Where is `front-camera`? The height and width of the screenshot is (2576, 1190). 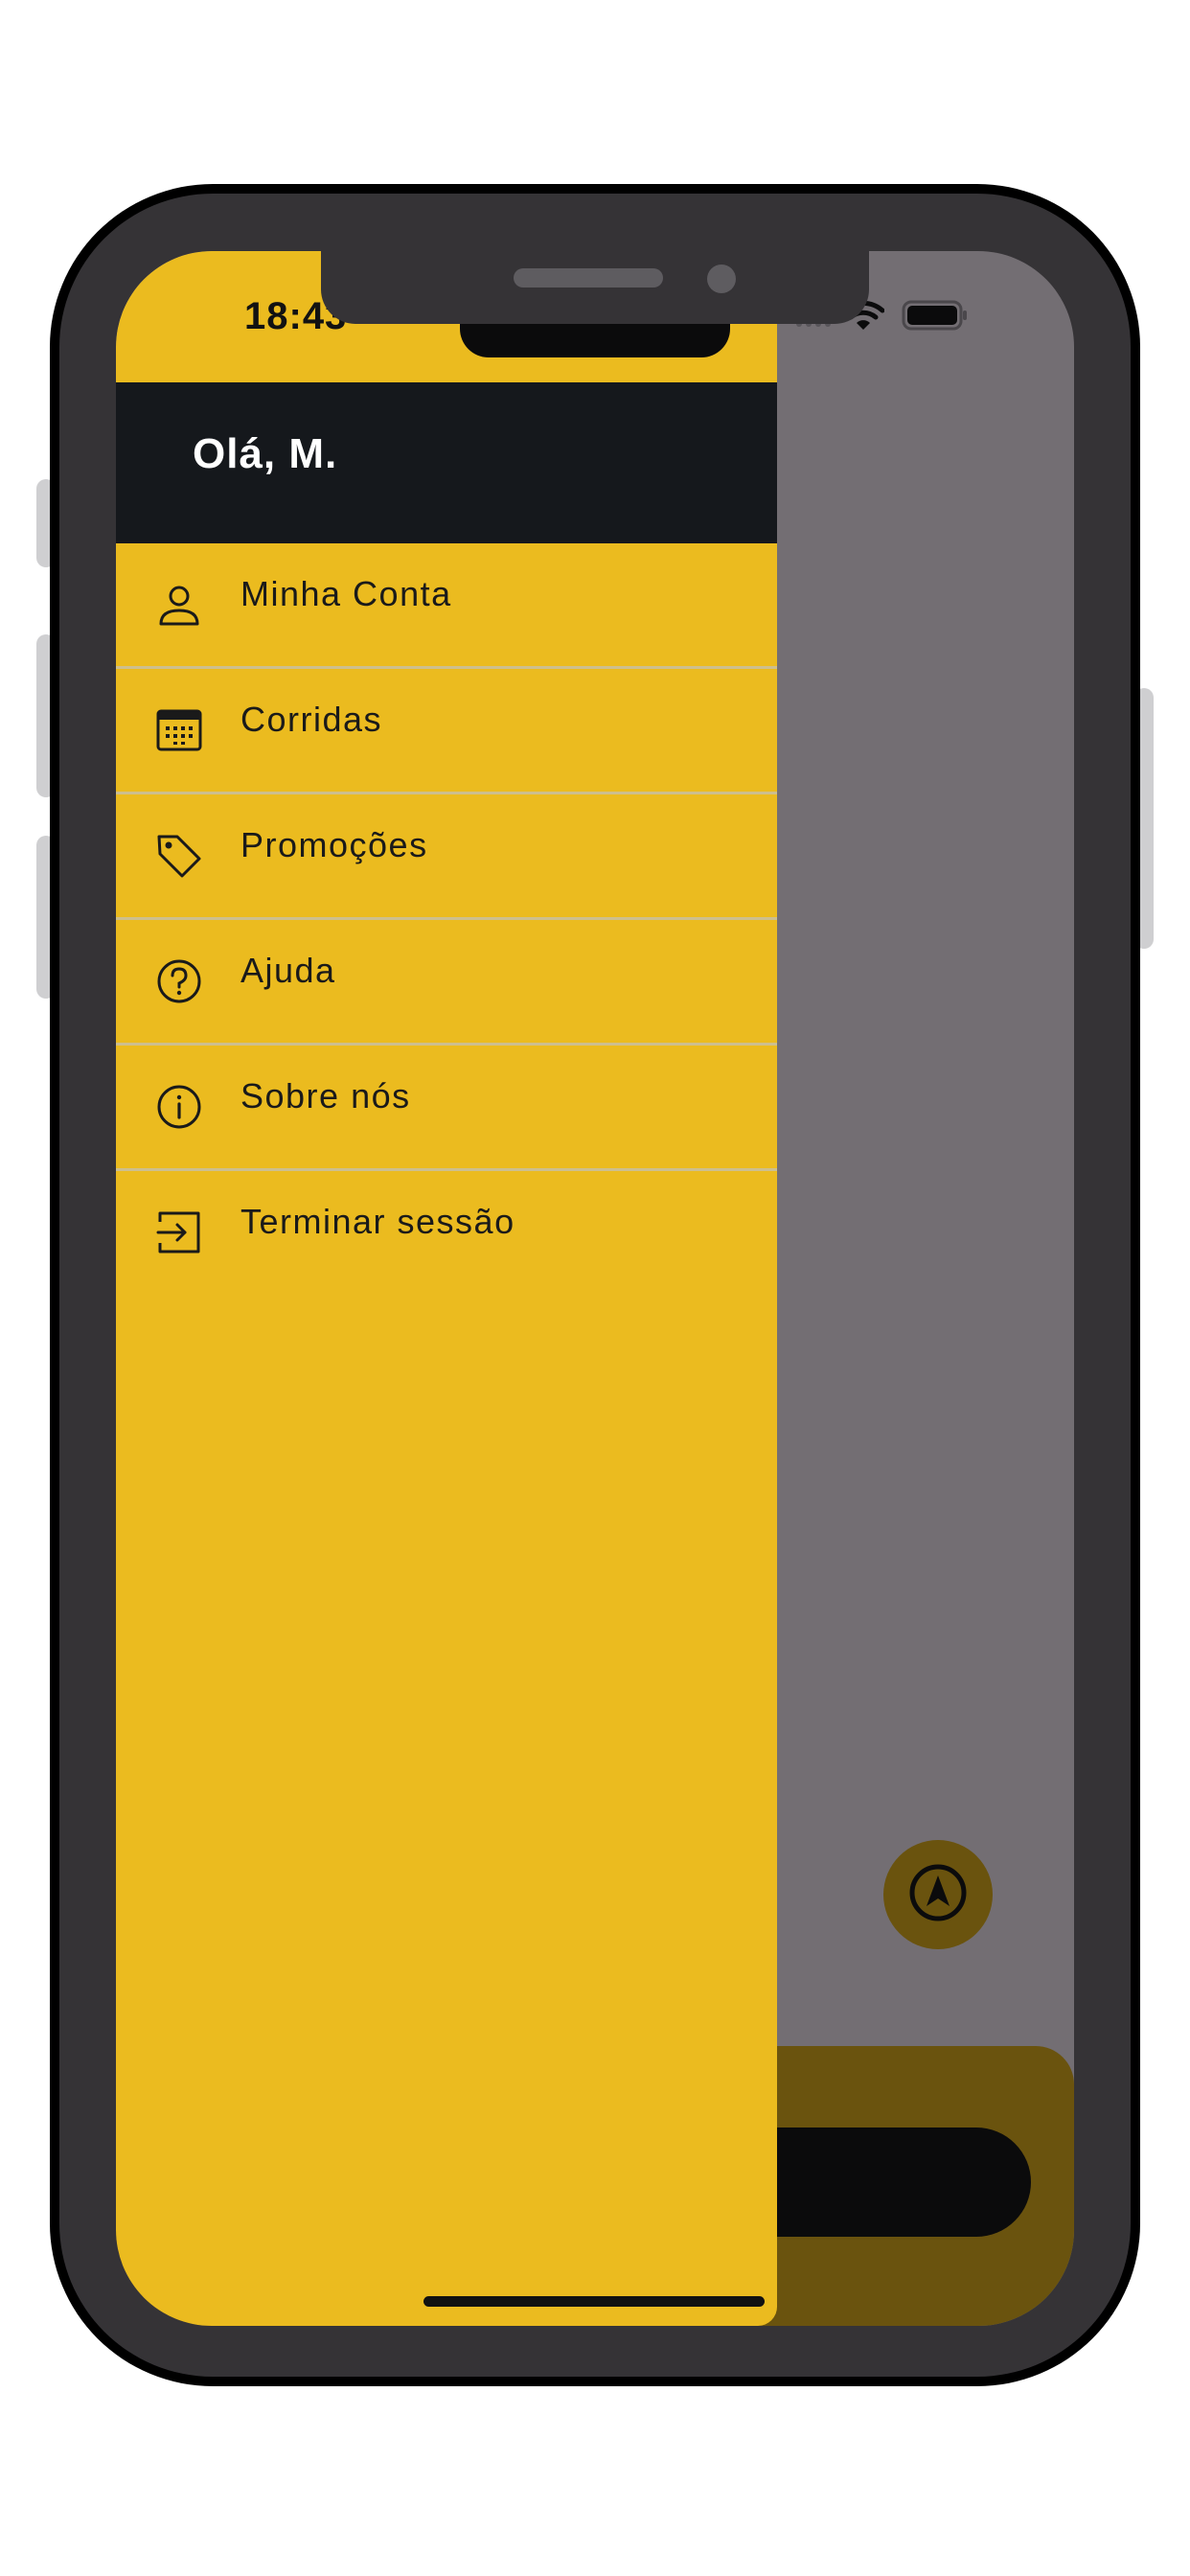 front-camera is located at coordinates (722, 278).